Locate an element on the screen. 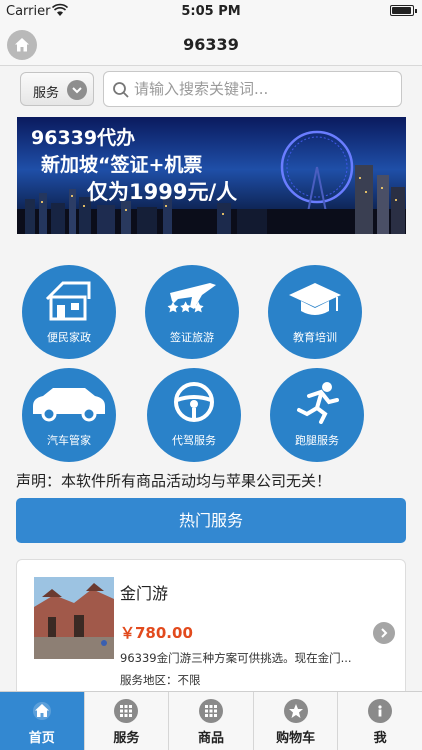 The height and width of the screenshot is (750, 422). search-box is located at coordinates (252, 89).